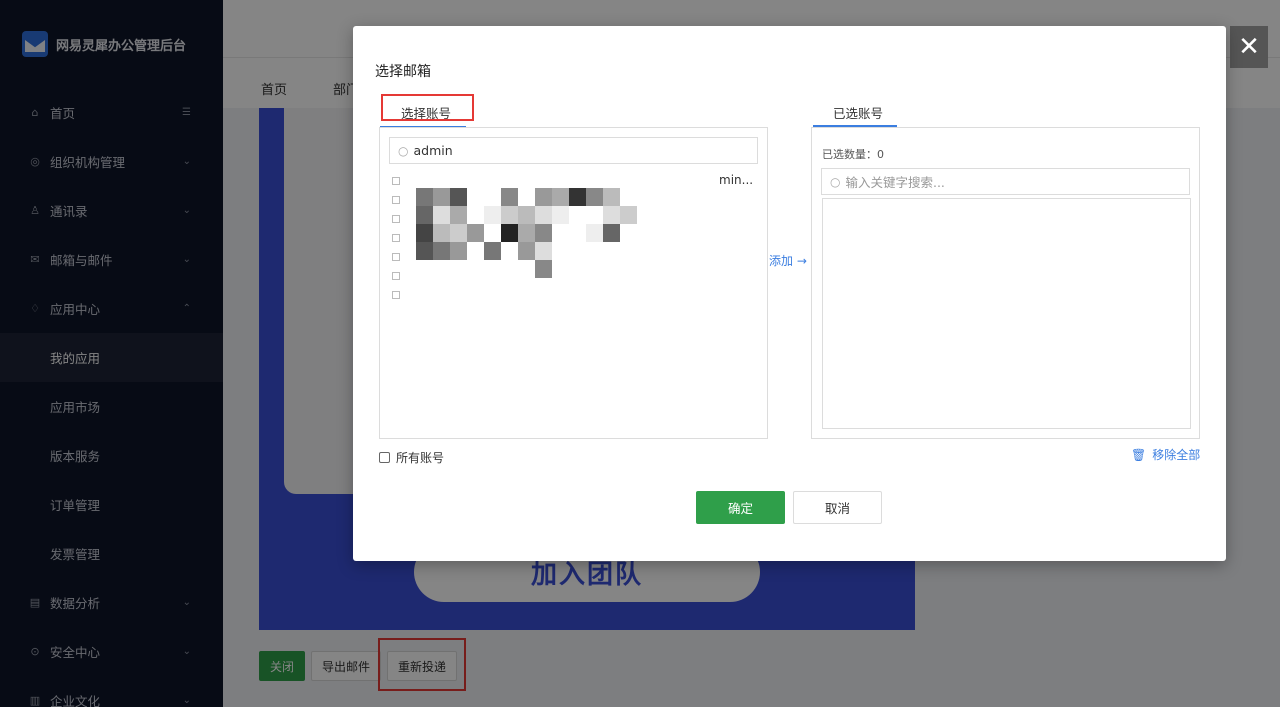 This screenshot has height=707, width=1280. Describe the element at coordinates (853, 154) in the screenshot. I see `selected-count: 已选数量：0` at that location.